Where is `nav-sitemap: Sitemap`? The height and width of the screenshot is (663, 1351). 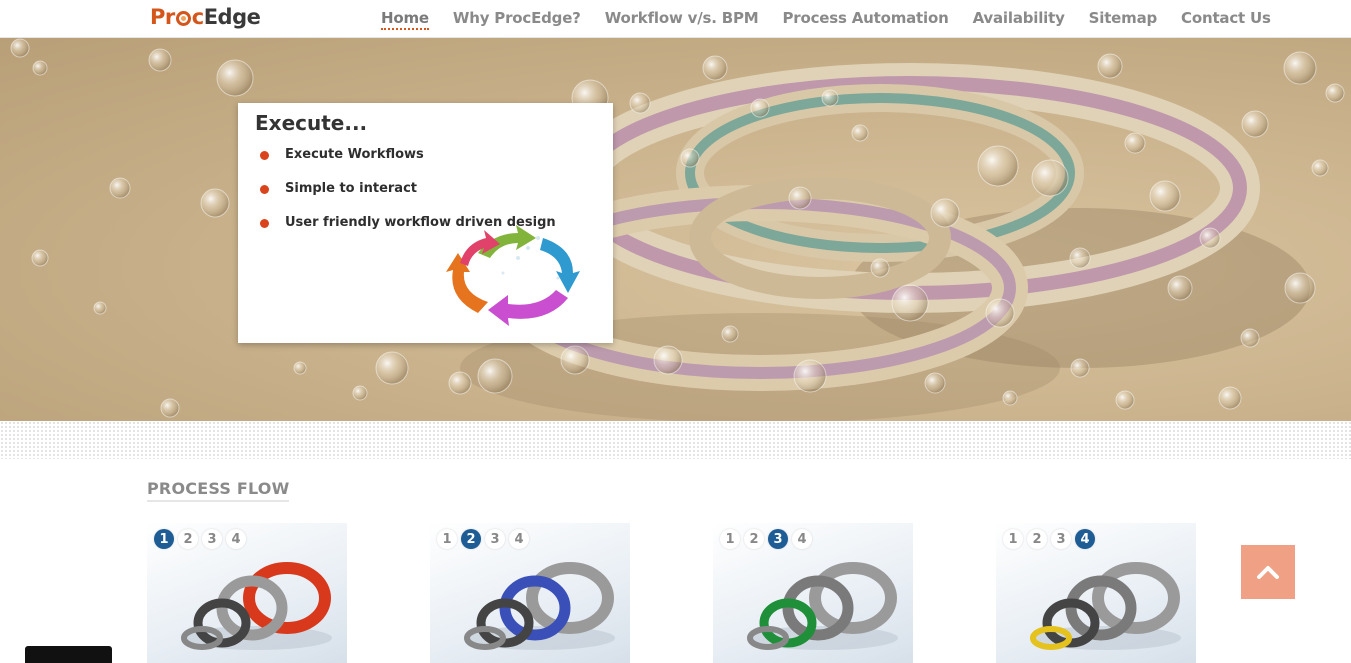 nav-sitemap: Sitemap is located at coordinates (1123, 19).